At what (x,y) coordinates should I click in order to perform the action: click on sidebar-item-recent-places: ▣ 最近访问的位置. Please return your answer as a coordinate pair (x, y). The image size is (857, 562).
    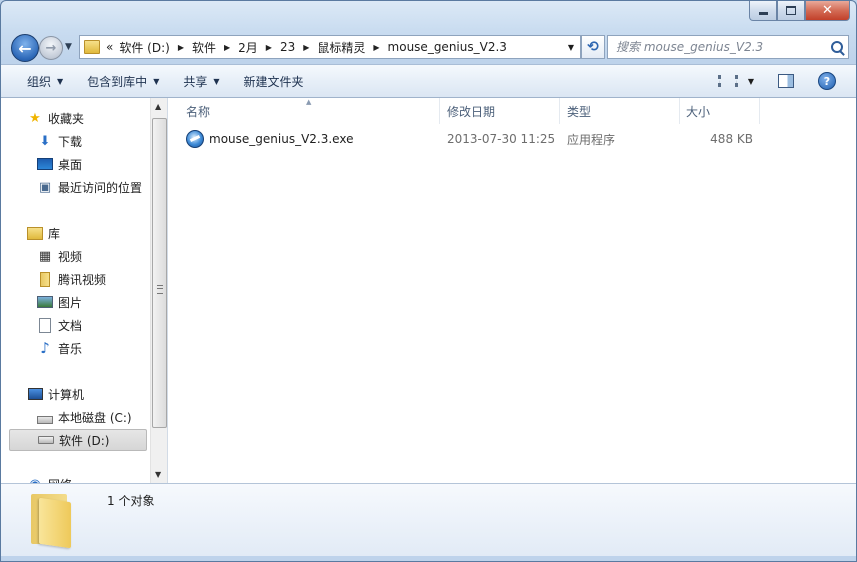
    Looking at the image, I should click on (89, 187).